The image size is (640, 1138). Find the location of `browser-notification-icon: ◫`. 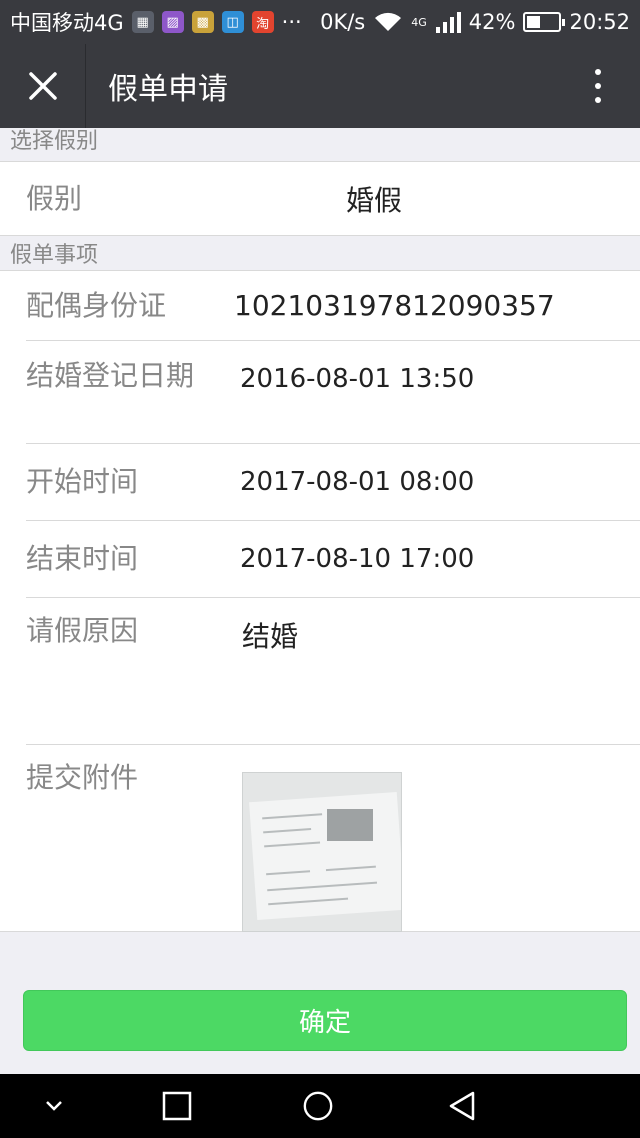

browser-notification-icon: ◫ is located at coordinates (232, 22).